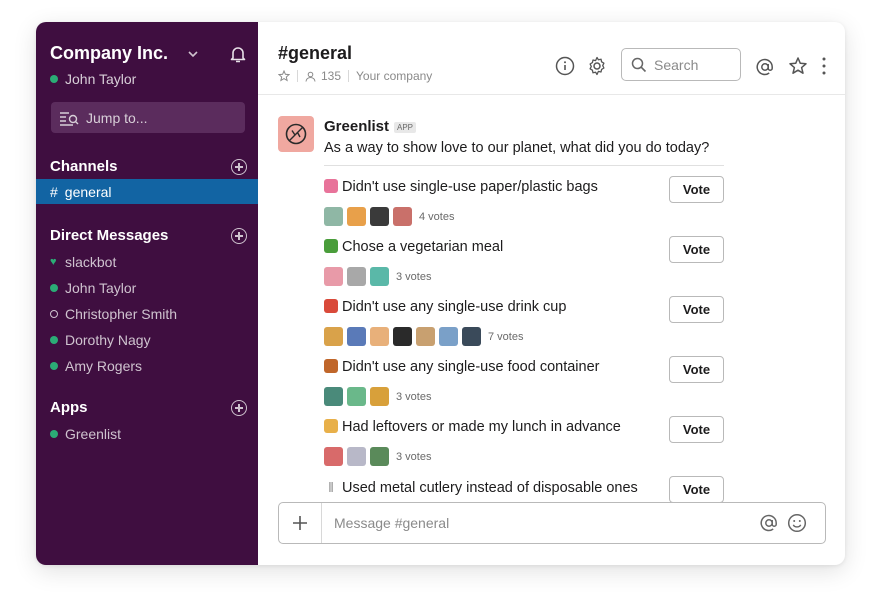 Image resolution: width=881 pixels, height=613 pixels. Describe the element at coordinates (108, 340) in the screenshot. I see `dm-label: Dorothy Nagy` at that location.